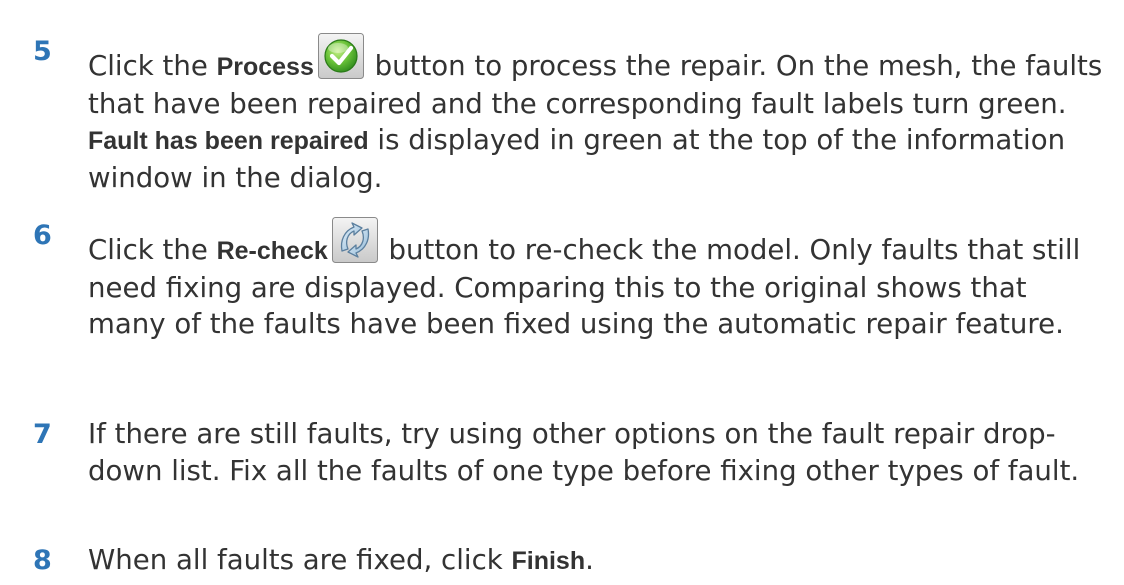 The image size is (1124, 585). What do you see at coordinates (228, 141) in the screenshot?
I see `fault-repaired-label: Fault has been repaired` at bounding box center [228, 141].